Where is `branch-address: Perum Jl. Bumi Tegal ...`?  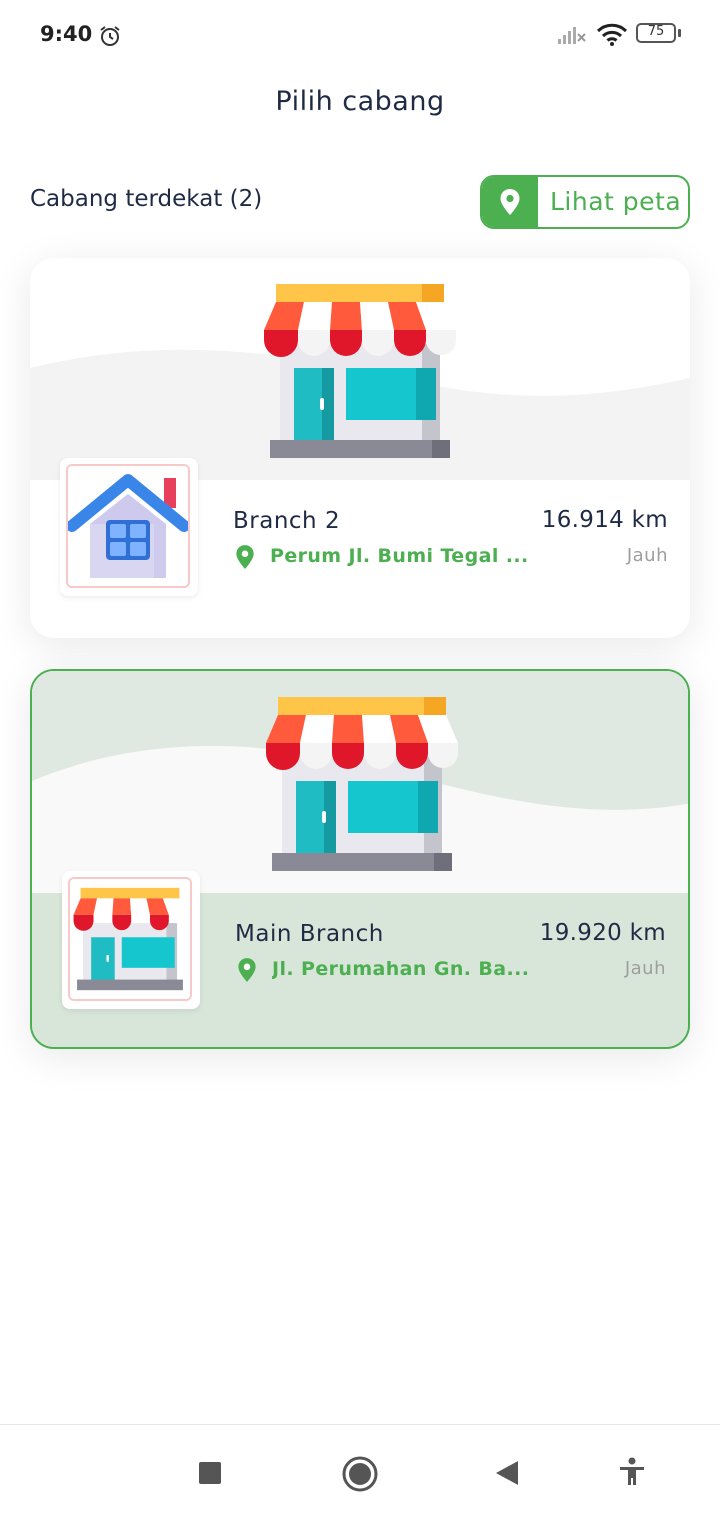
branch-address: Perum Jl. Bumi Tegal ... is located at coordinates (399, 556).